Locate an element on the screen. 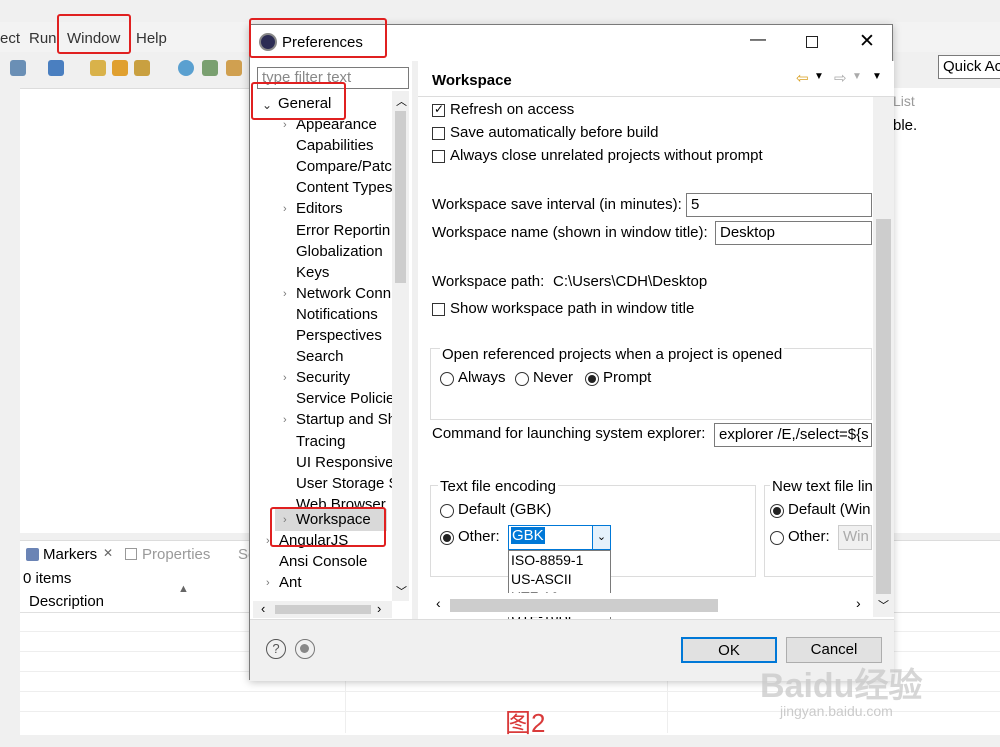 Image resolution: width=1000 pixels, height=747 pixels. tree-item: Capabilities is located at coordinates (335, 145).